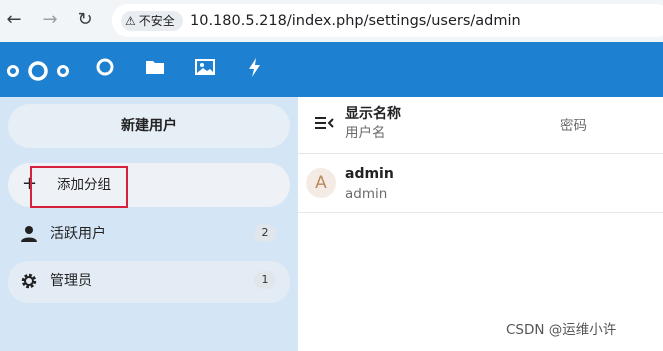 This screenshot has width=663, height=351. Describe the element at coordinates (71, 281) in the screenshot. I see `sidebar-item-label: 管理员` at that location.